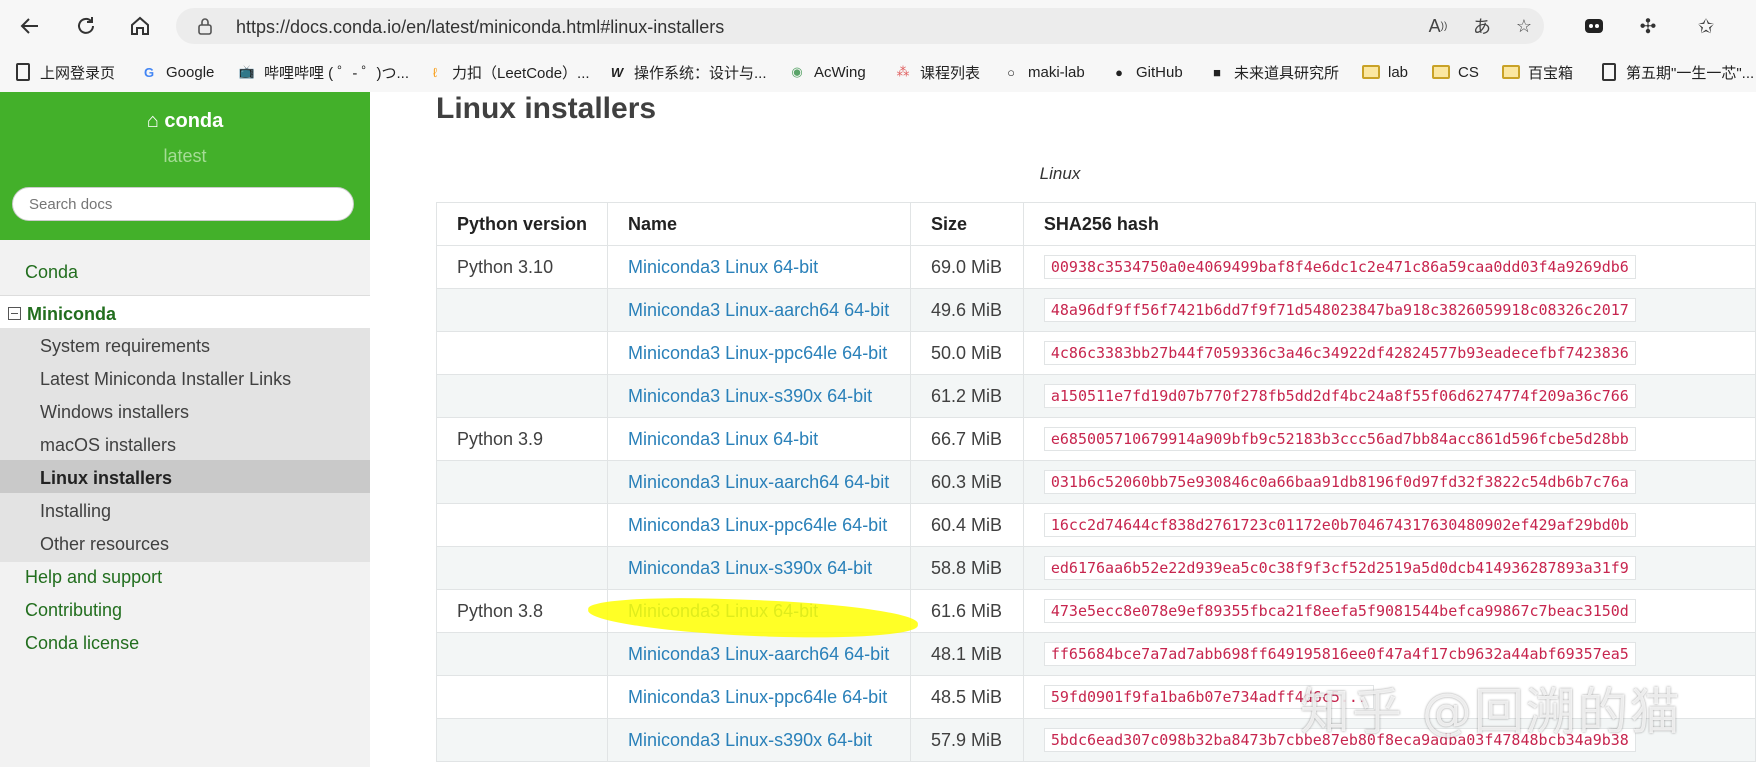 The height and width of the screenshot is (767, 1756). What do you see at coordinates (1060, 173) in the screenshot?
I see `table-caption: Linux` at bounding box center [1060, 173].